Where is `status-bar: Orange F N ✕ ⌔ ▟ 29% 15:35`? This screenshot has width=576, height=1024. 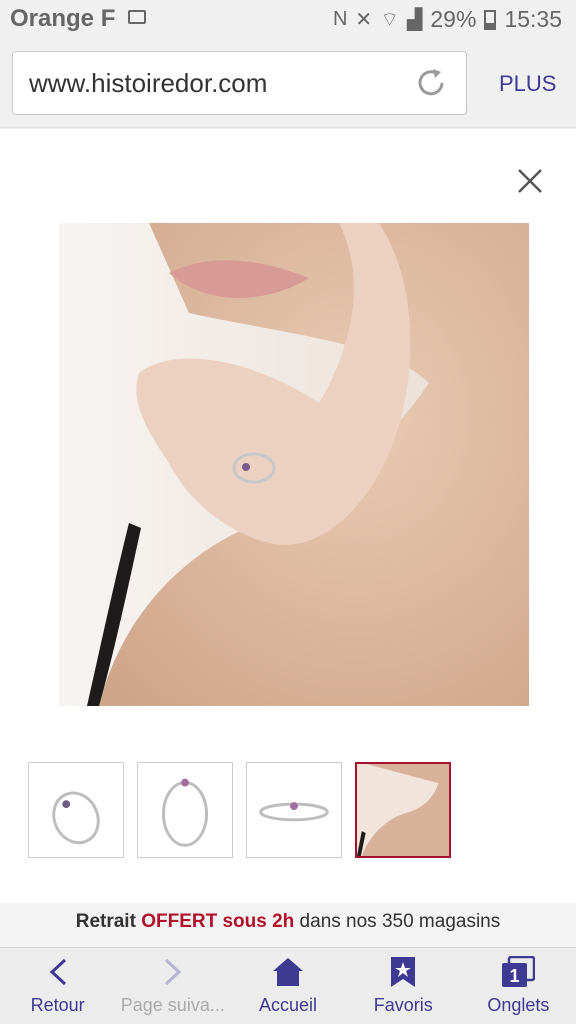
status-bar: Orange F N ✕ ⌔ ▟ 29% 15:35 is located at coordinates (288, 20).